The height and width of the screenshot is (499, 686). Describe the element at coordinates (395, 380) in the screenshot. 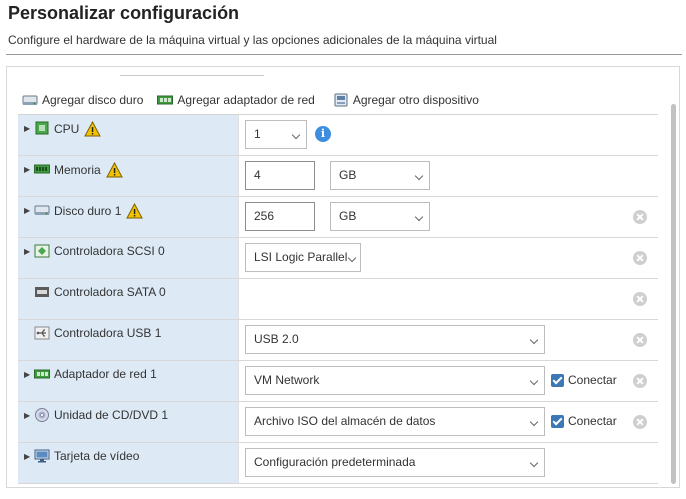

I see `network-select: VM Network` at that location.